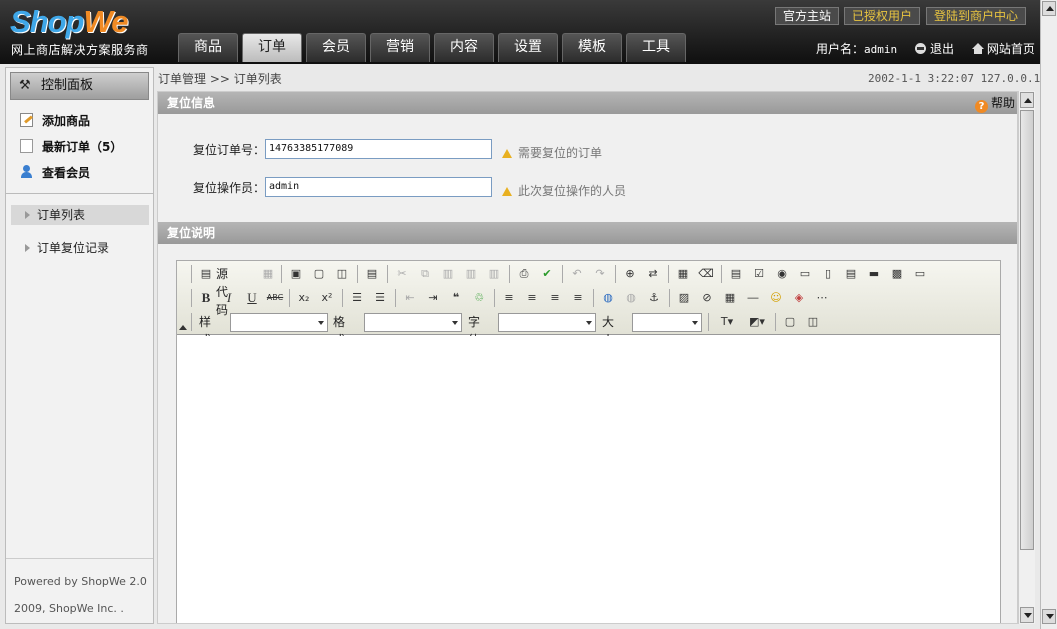 The height and width of the screenshot is (629, 1057). What do you see at coordinates (577, 274) in the screenshot?
I see `undo-icon: ↶` at bounding box center [577, 274].